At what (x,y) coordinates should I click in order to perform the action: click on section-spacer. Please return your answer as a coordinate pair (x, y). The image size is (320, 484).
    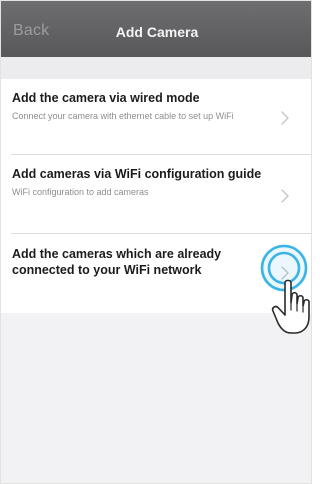
    Looking at the image, I should click on (156, 68).